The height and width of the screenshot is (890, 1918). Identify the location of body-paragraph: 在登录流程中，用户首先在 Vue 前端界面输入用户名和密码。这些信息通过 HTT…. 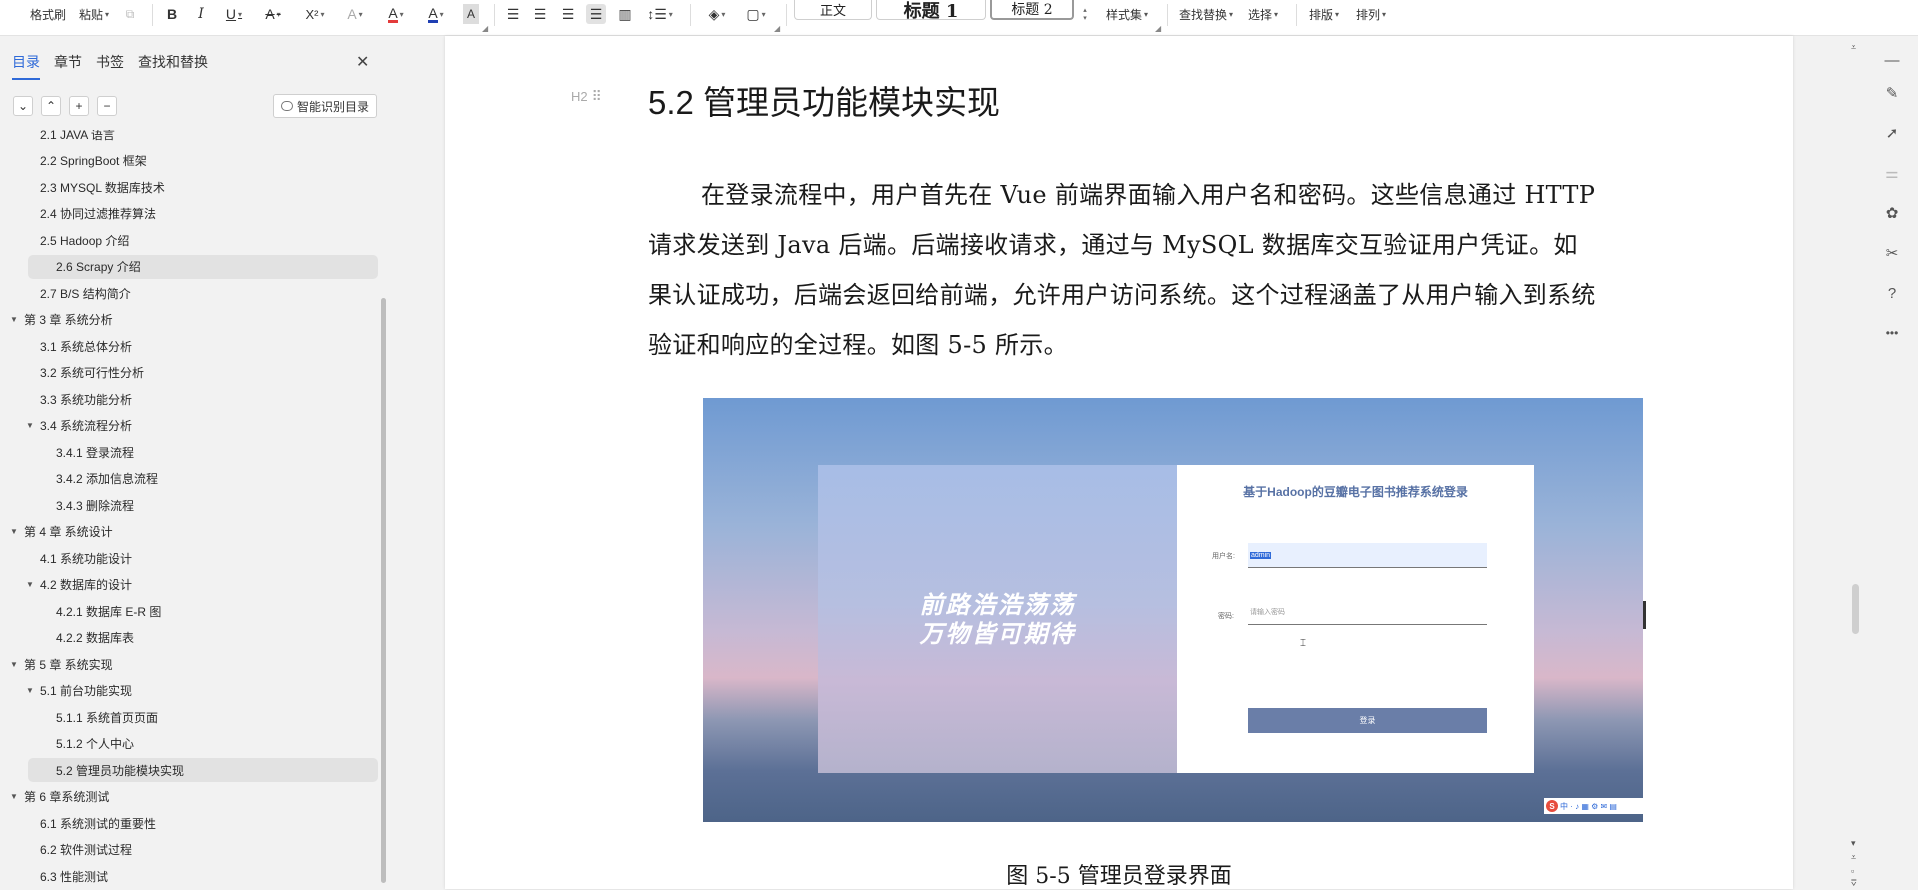
(1123, 270).